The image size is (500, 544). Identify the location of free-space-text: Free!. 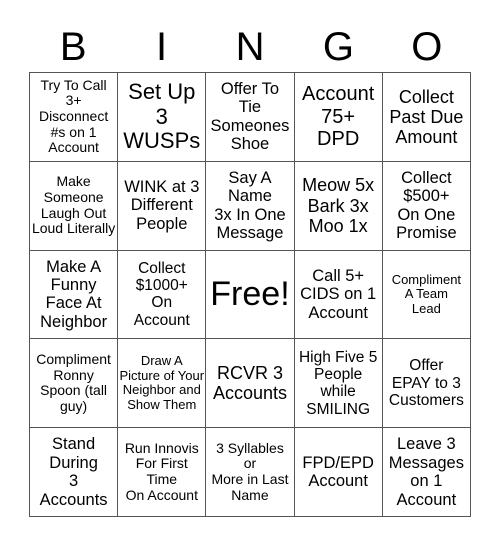
(250, 294).